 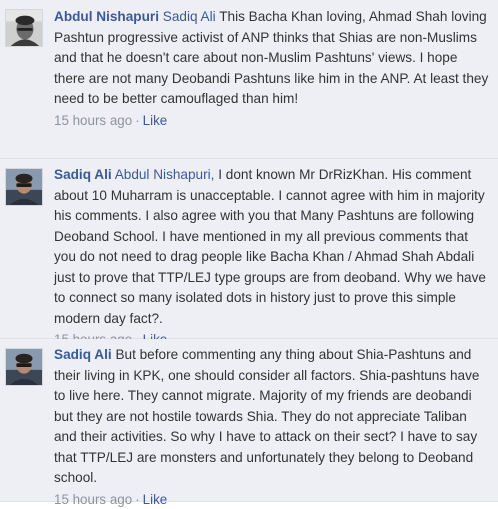 What do you see at coordinates (165, 174) in the screenshot?
I see `mention-link: Abdul Nishapuri,` at bounding box center [165, 174].